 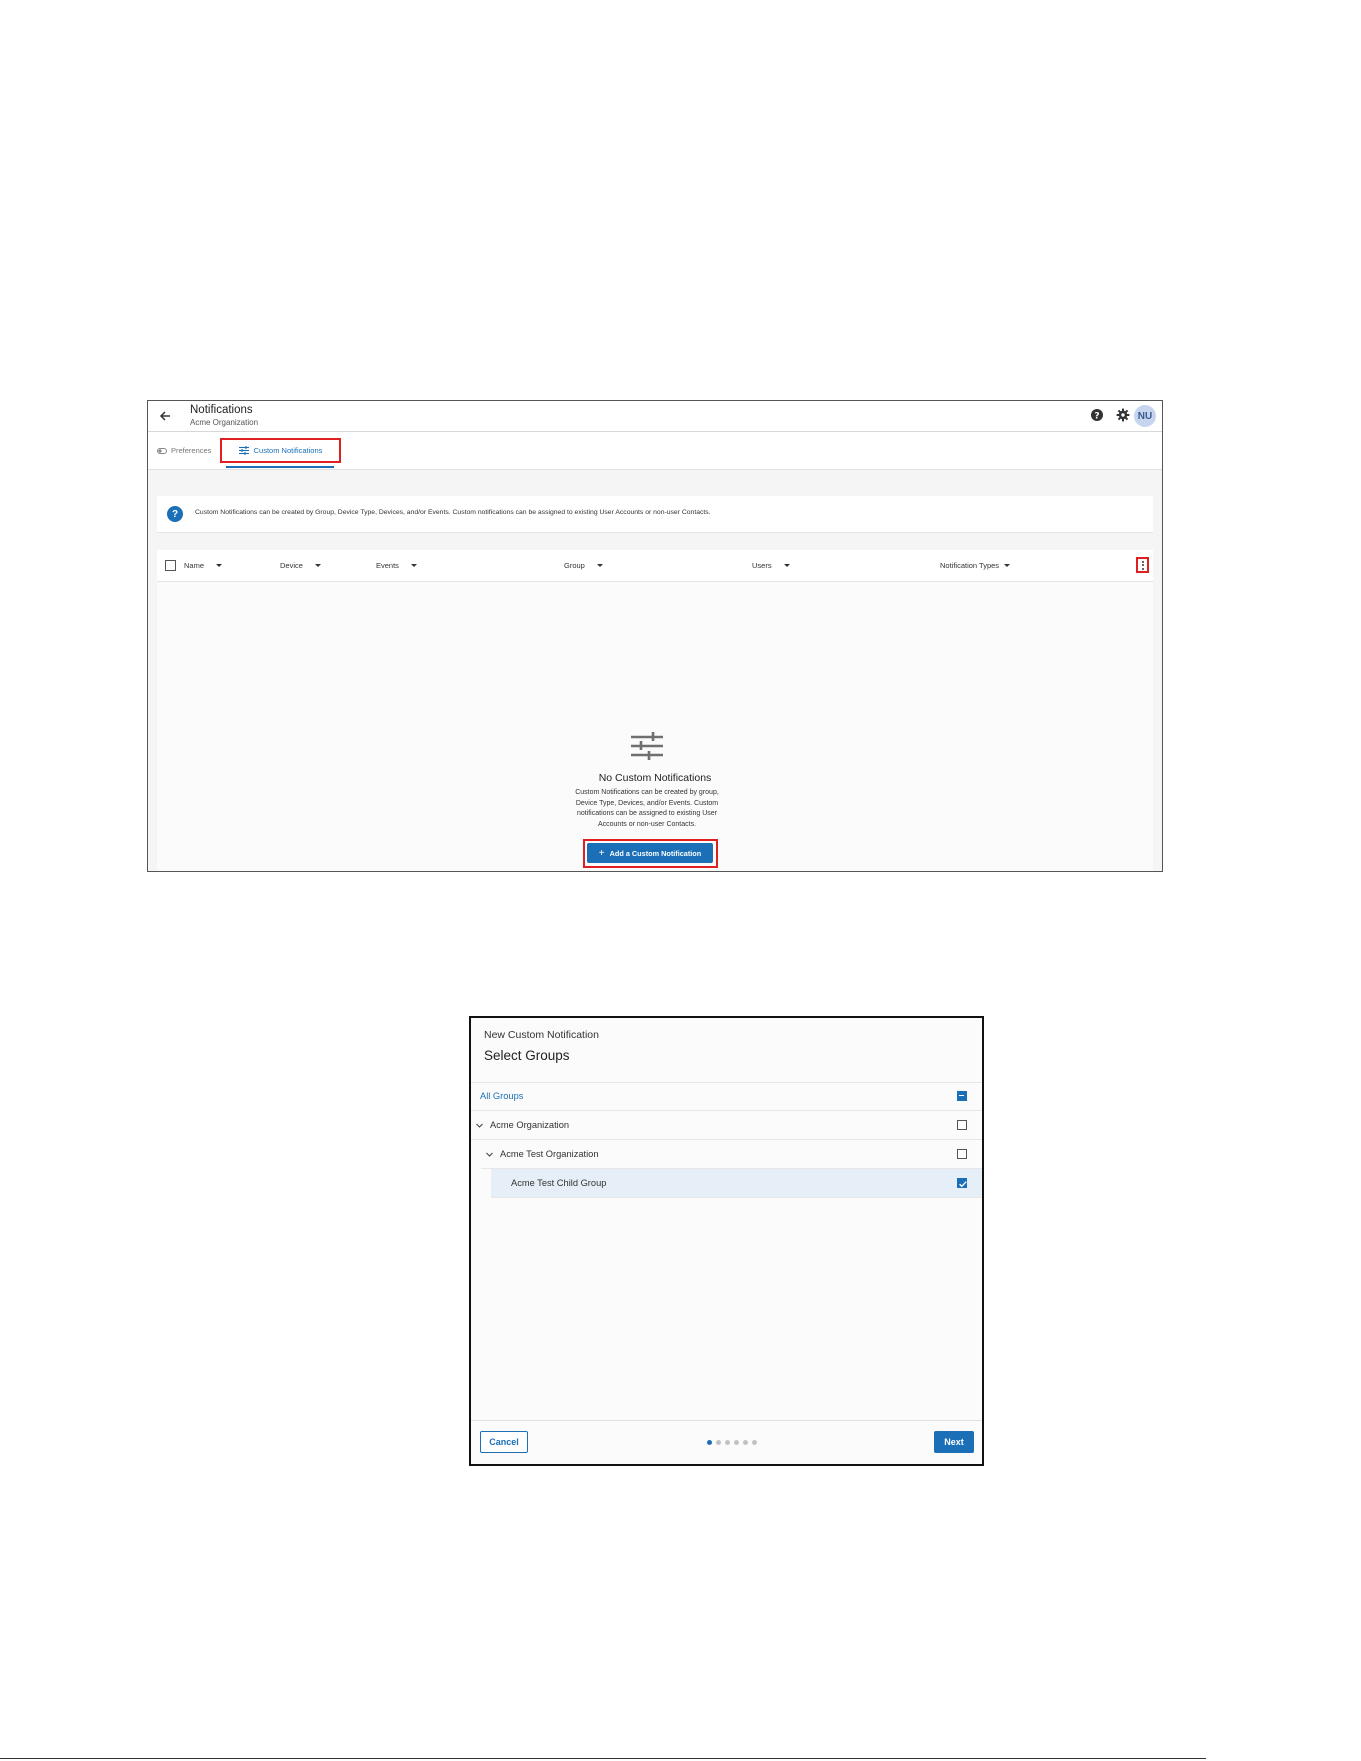 What do you see at coordinates (224, 422) in the screenshot?
I see `page-subtitle: Acme Organization` at bounding box center [224, 422].